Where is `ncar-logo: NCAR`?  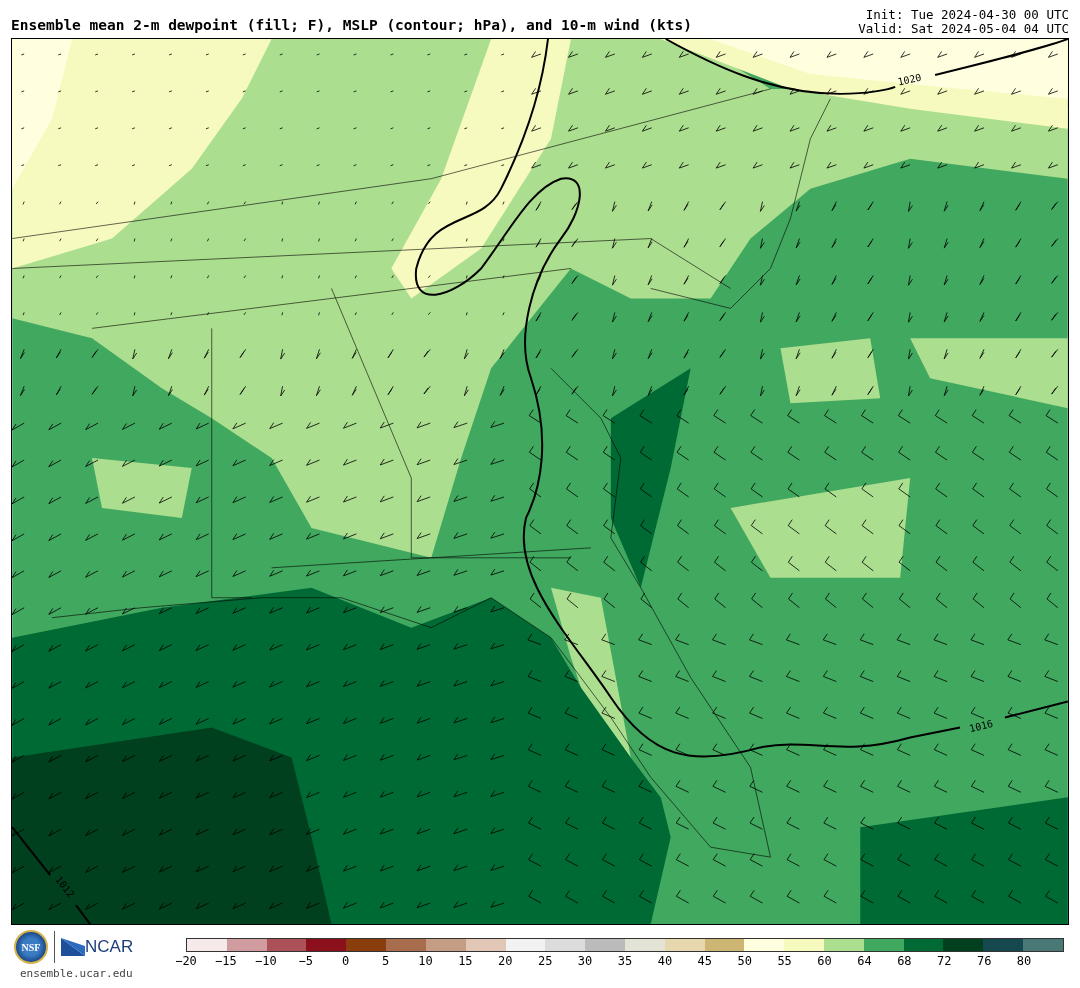 ncar-logo: NCAR is located at coordinates (97, 947).